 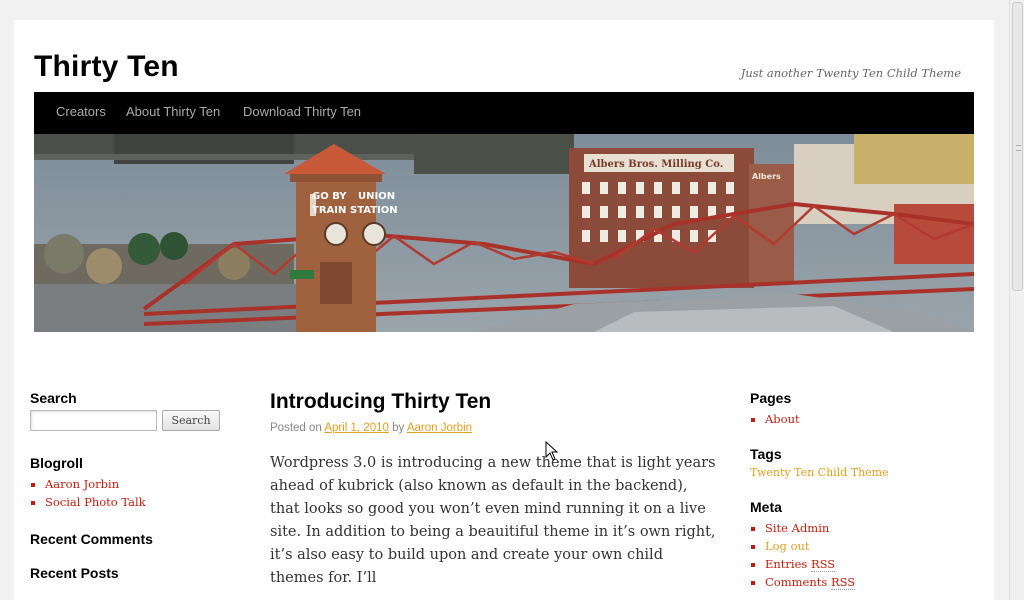 I want to click on search-widget-title: Search, so click(x=53, y=398).